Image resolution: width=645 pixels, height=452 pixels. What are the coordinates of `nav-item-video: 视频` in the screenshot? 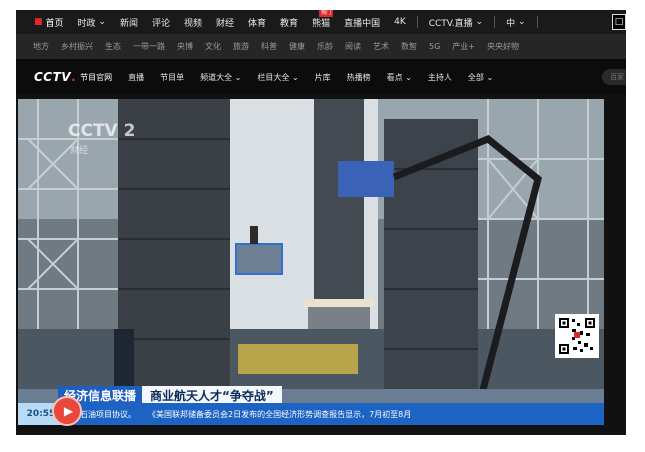 It's located at (193, 22).